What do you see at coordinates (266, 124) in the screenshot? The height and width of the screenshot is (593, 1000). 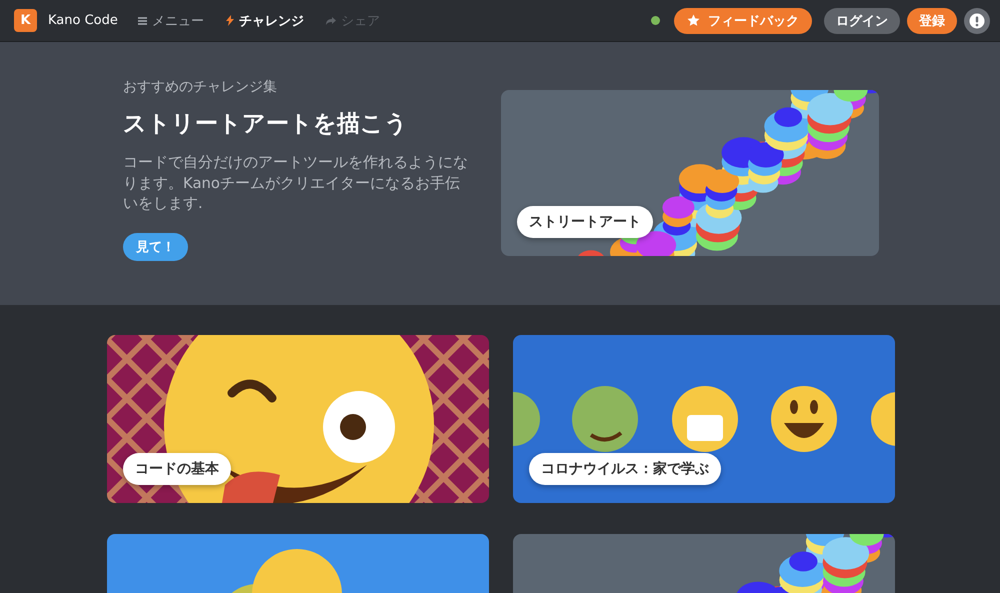 I see `featured-title: ストリートアートを描こう` at bounding box center [266, 124].